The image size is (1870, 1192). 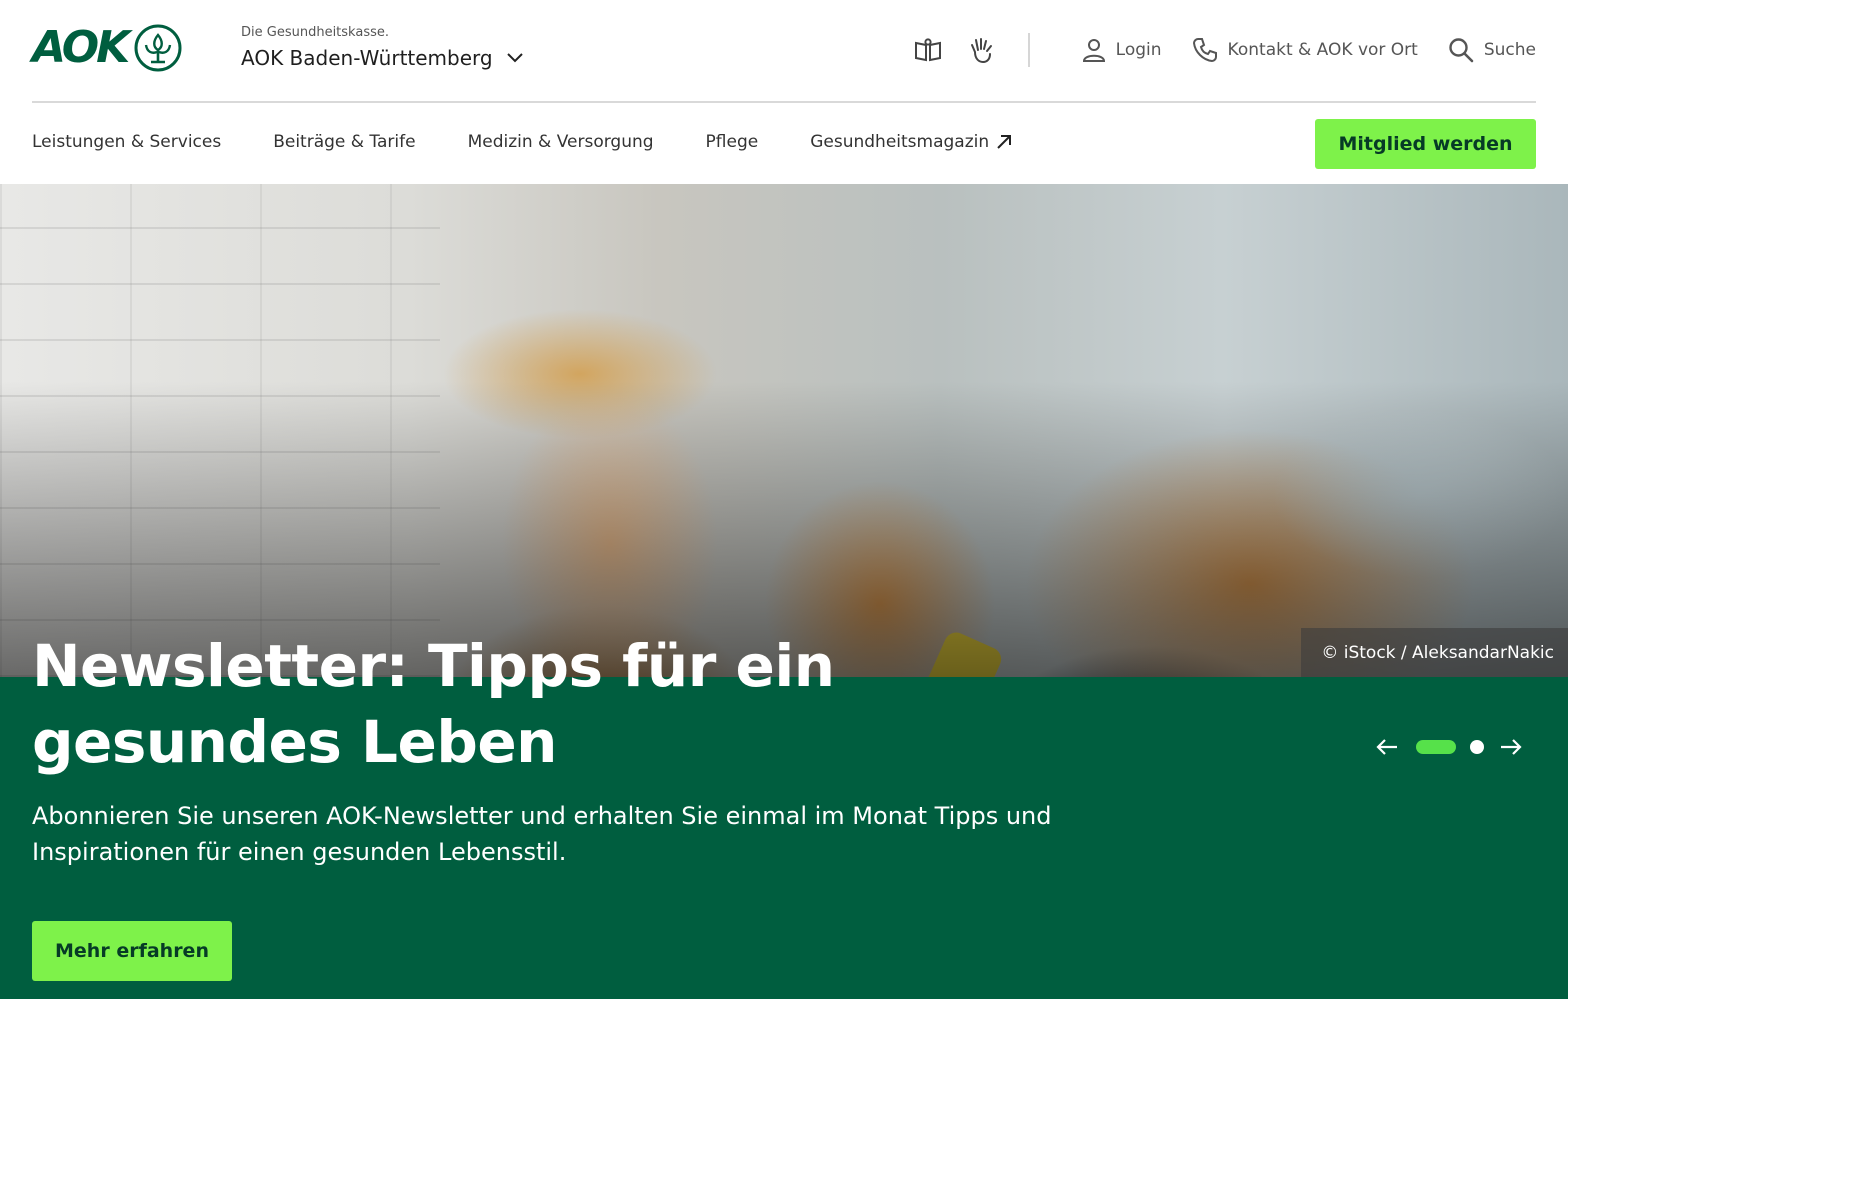 What do you see at coordinates (1425, 144) in the screenshot?
I see `become-member-button: Mitglied werden` at bounding box center [1425, 144].